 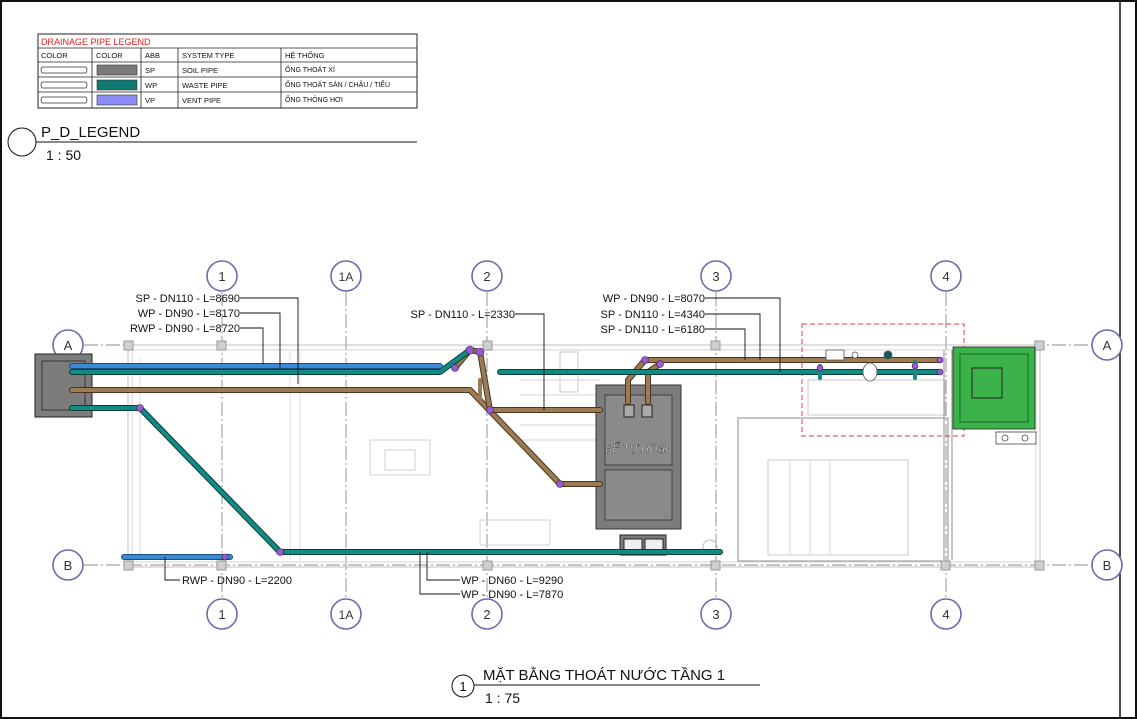 I want to click on grid-bubble-4-bottom: 4, so click(x=946, y=614).